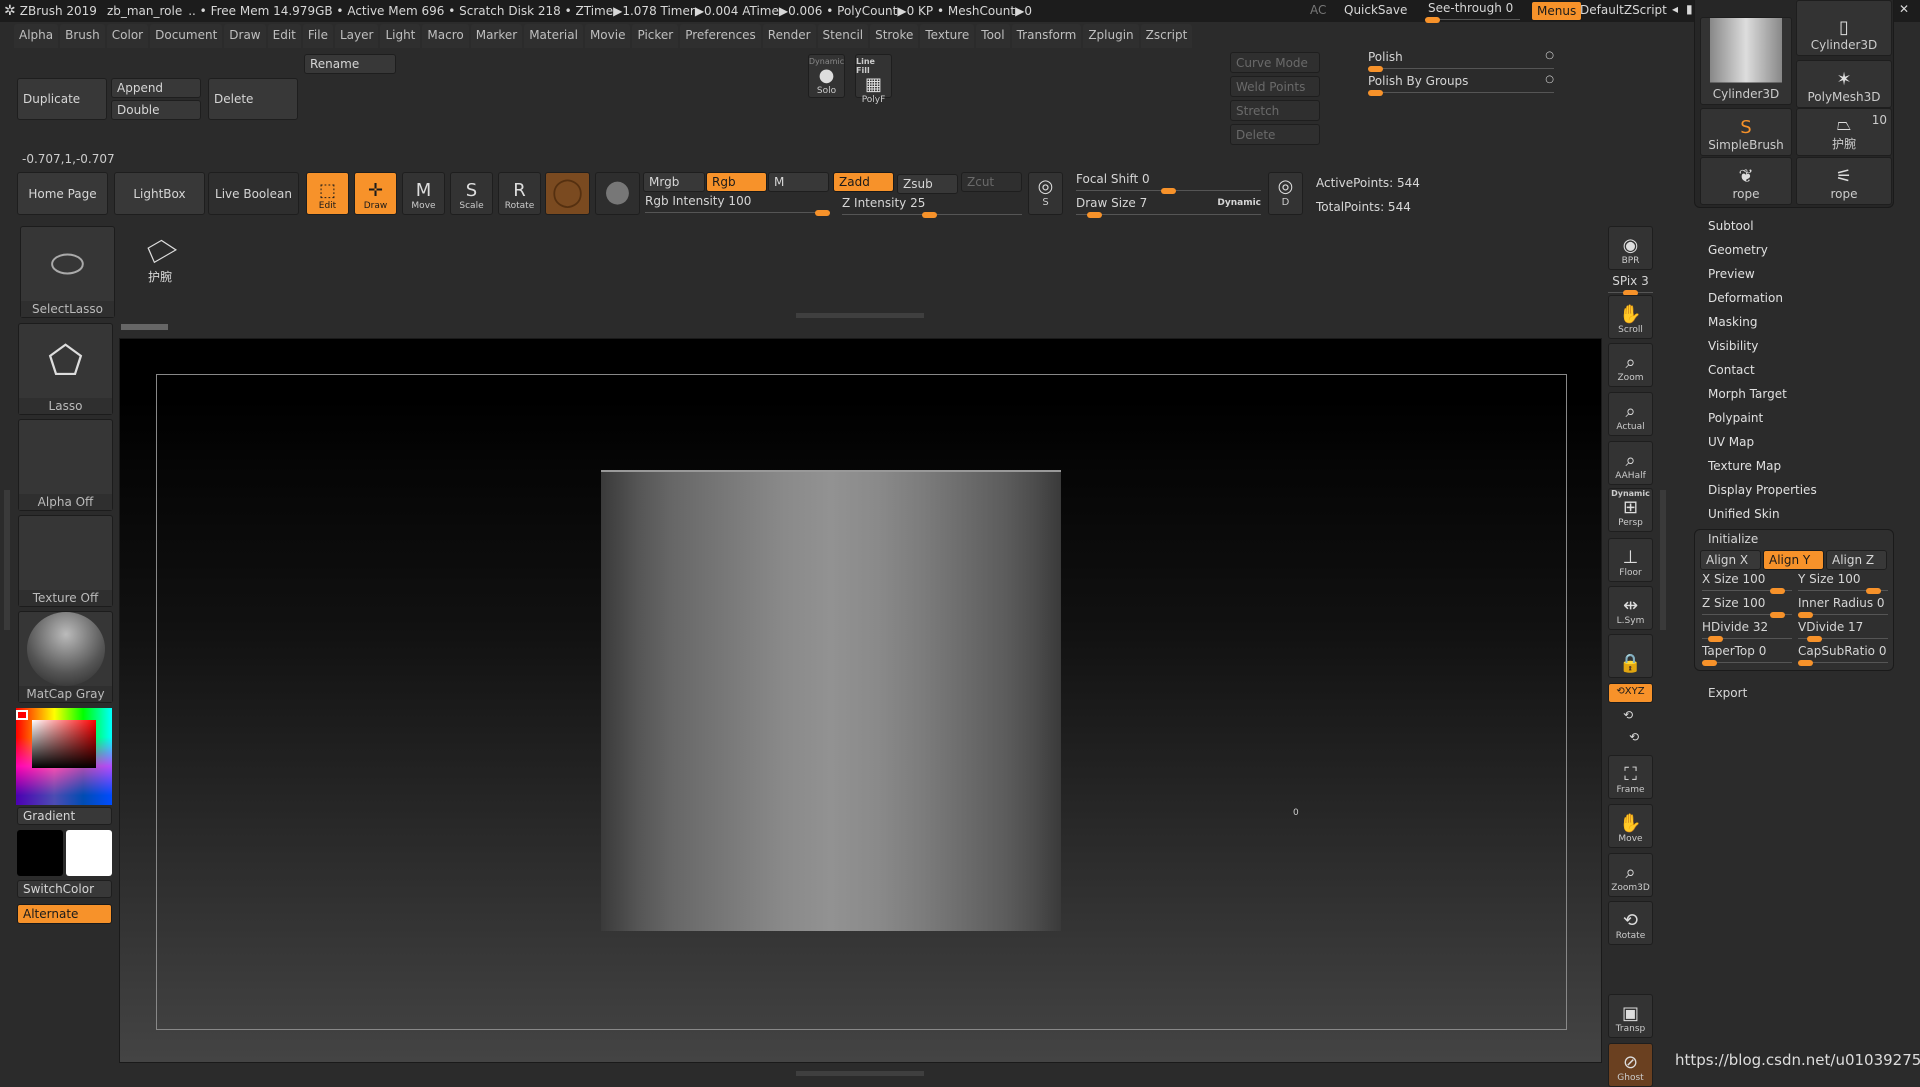  Describe the element at coordinates (156, 110) in the screenshot. I see `double-button: Double` at that location.